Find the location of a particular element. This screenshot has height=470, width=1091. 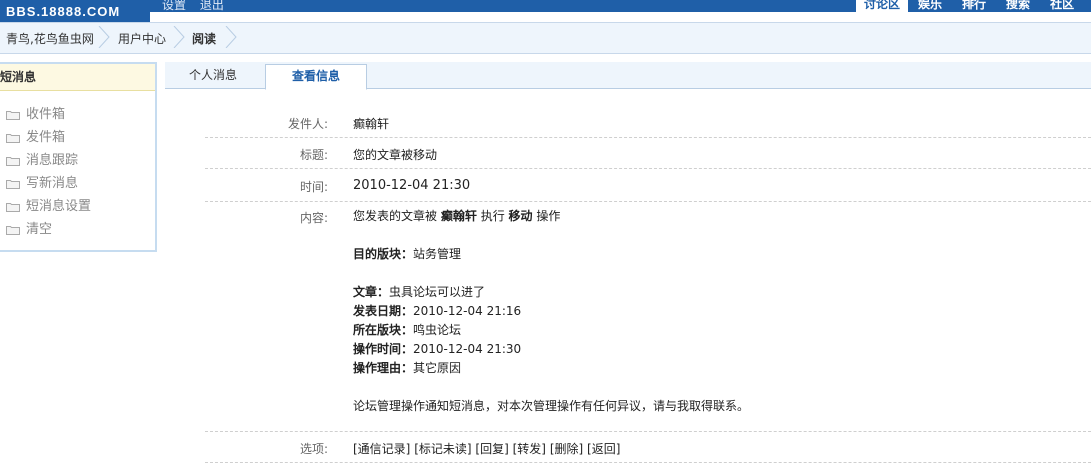

options-links: [通信记录] [标记未读] [回复] [转发] [删除] [返回] is located at coordinates (486, 448).